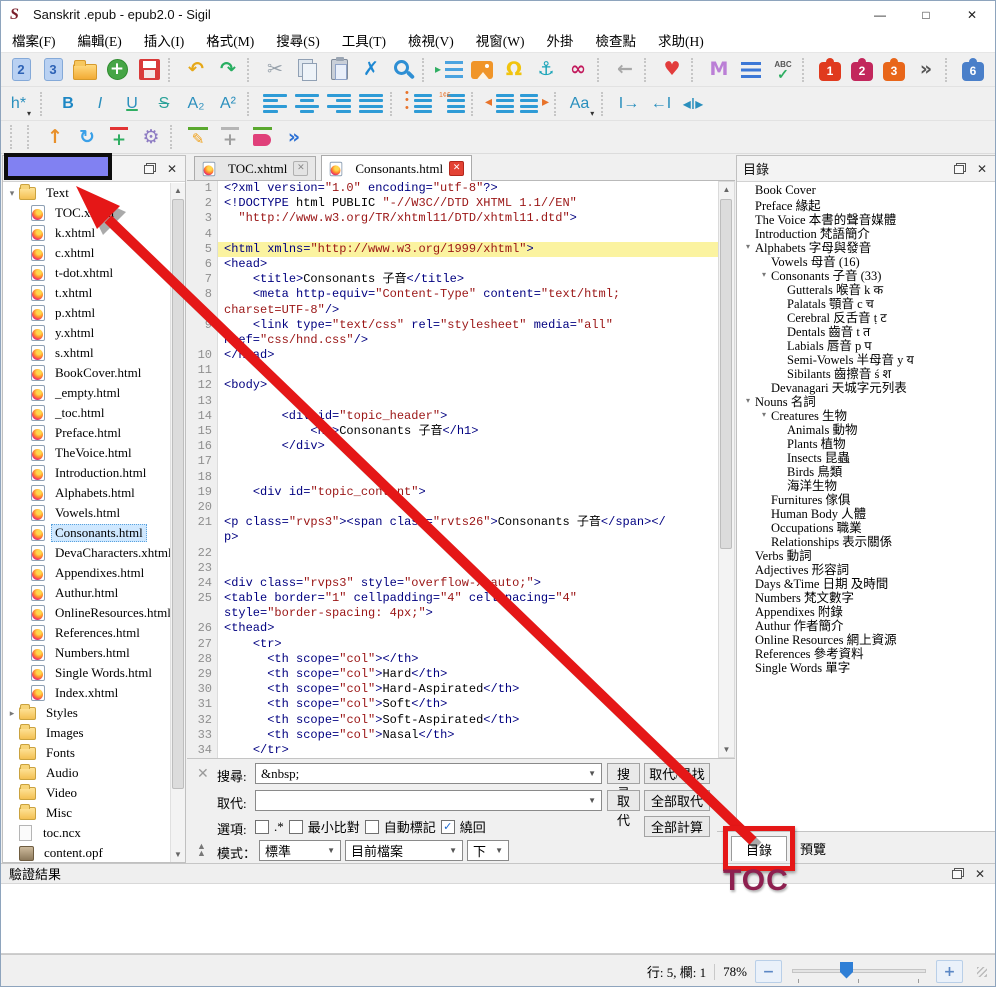  What do you see at coordinates (546, 70) in the screenshot?
I see `insert-id-anchor-button: ⚓` at bounding box center [546, 70].